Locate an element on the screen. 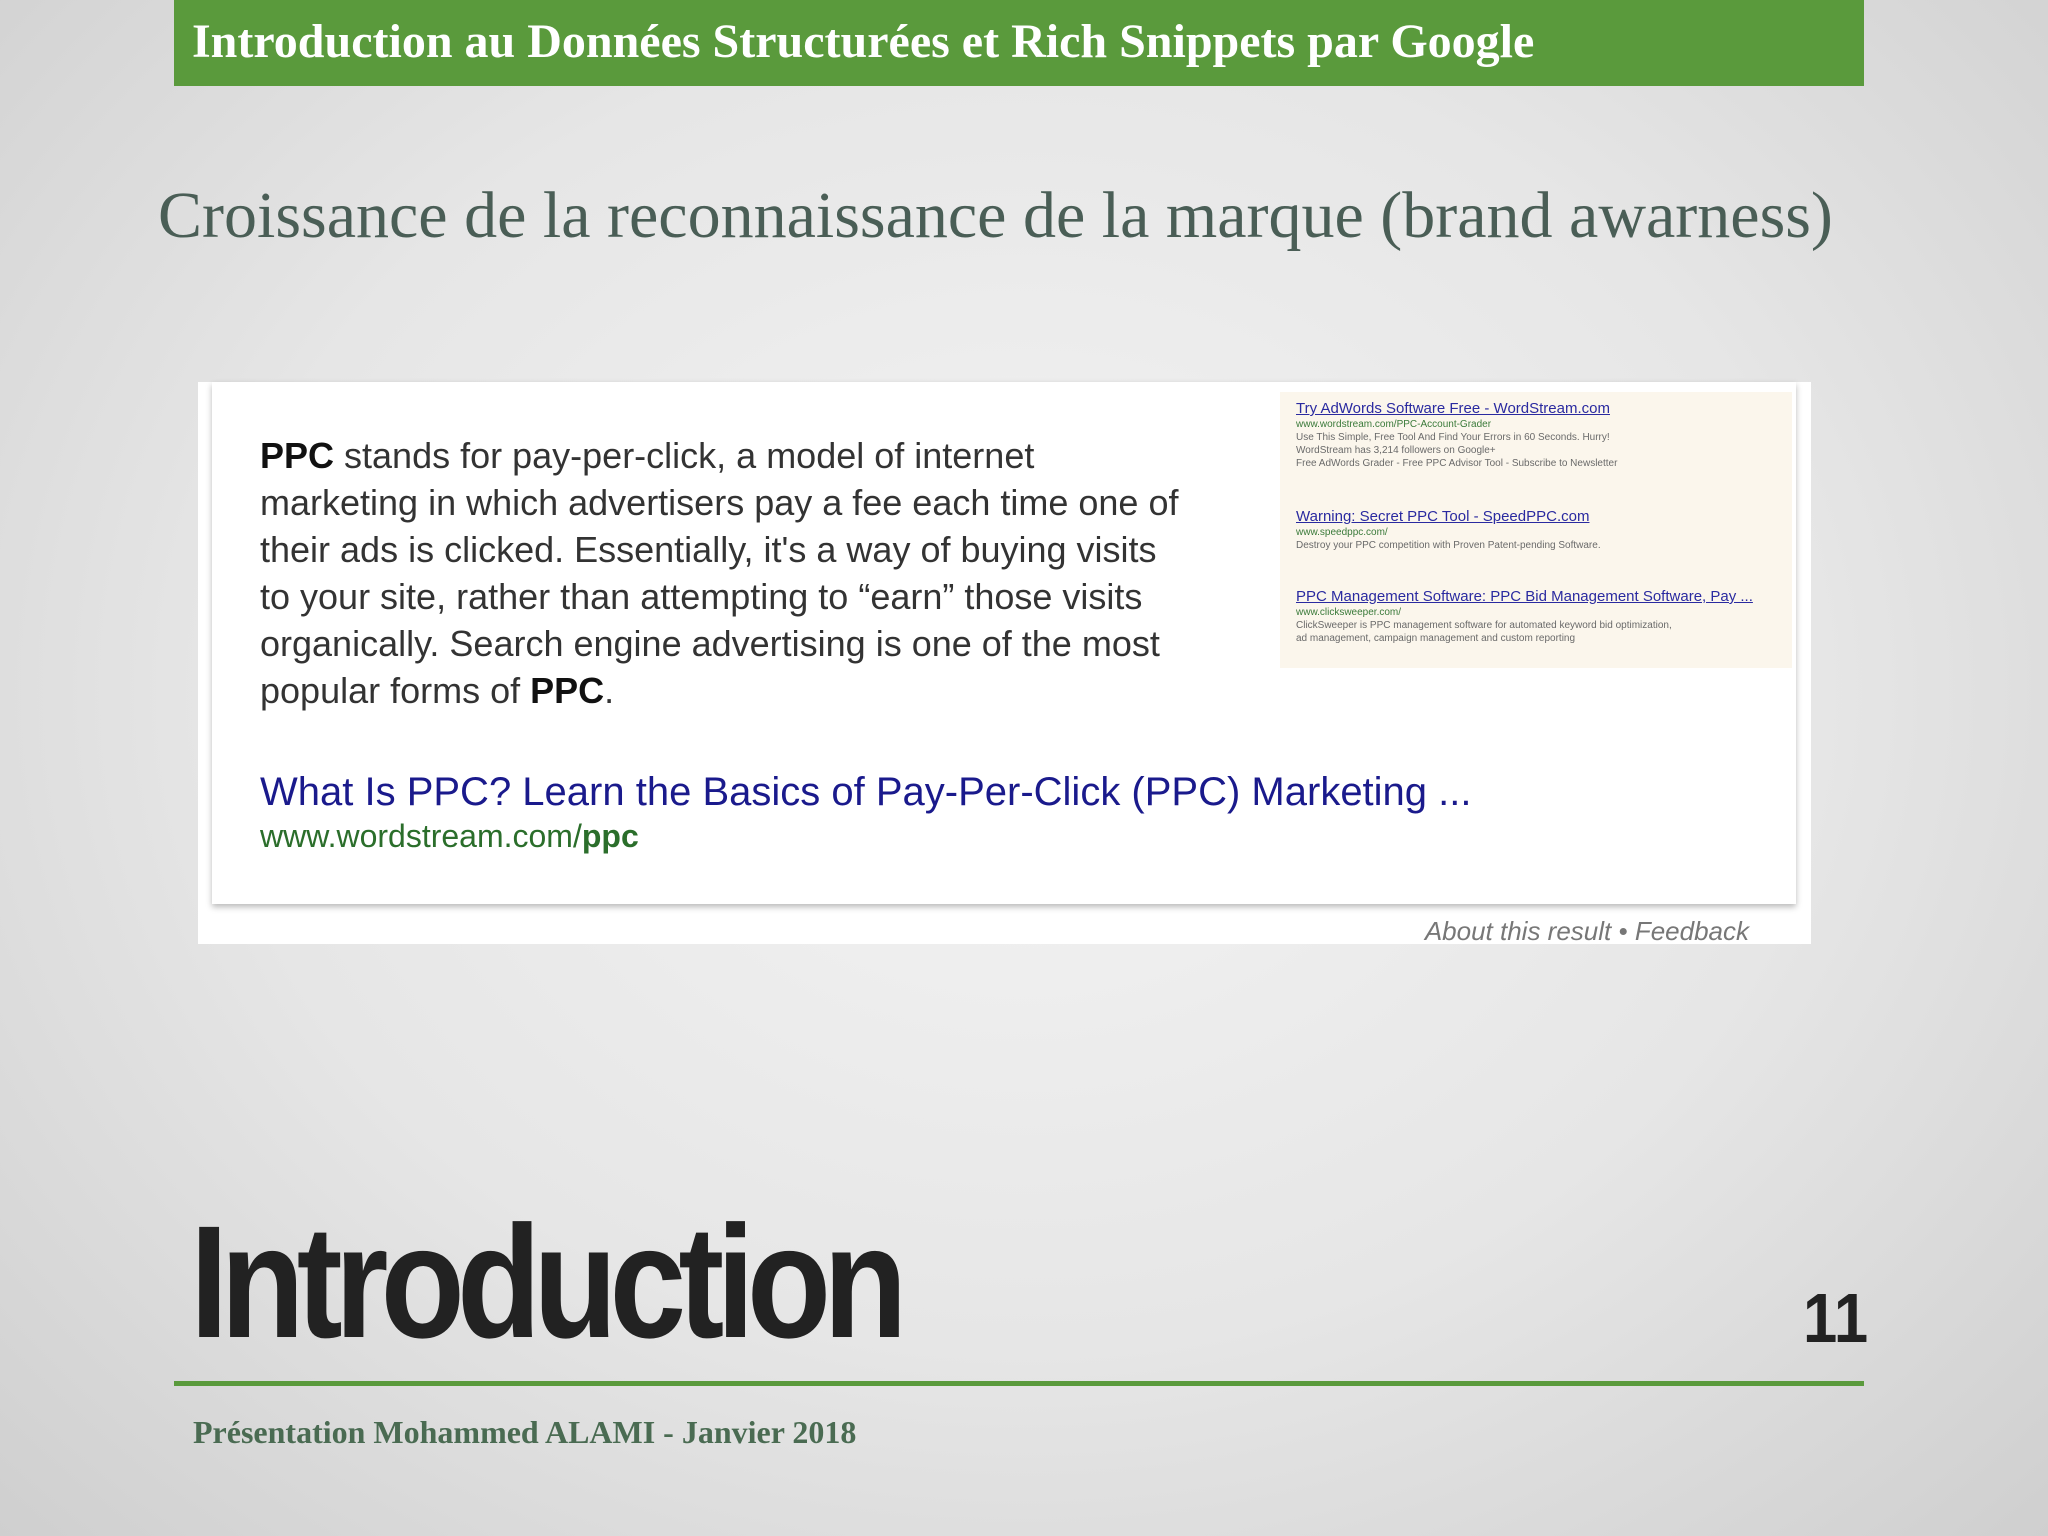  search-result-url: www.wordstream.com/ppc is located at coordinates (449, 836).